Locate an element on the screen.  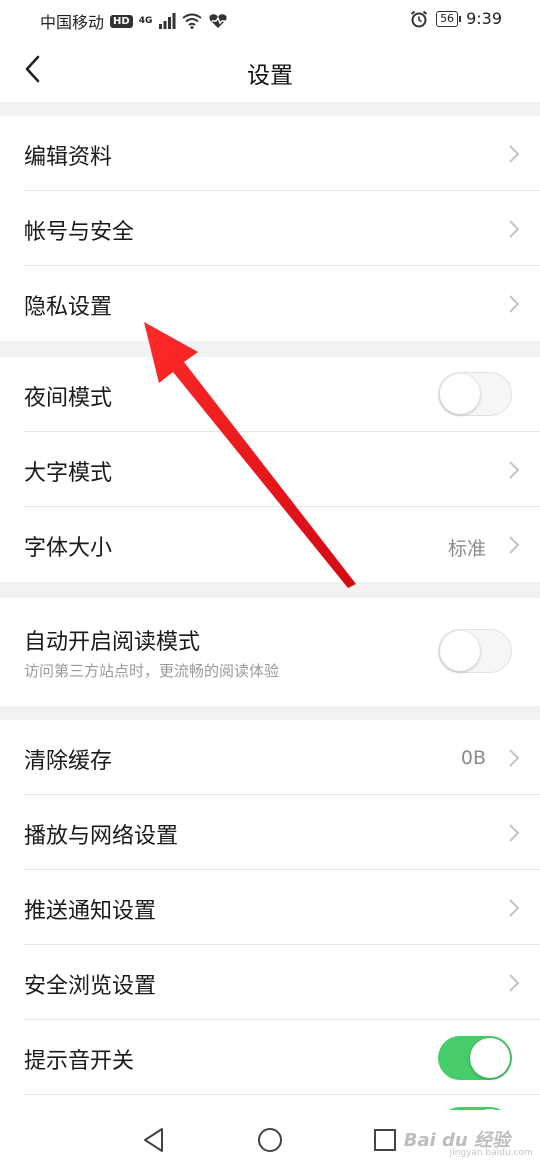
title-bar: 设置 is located at coordinates (270, 70).